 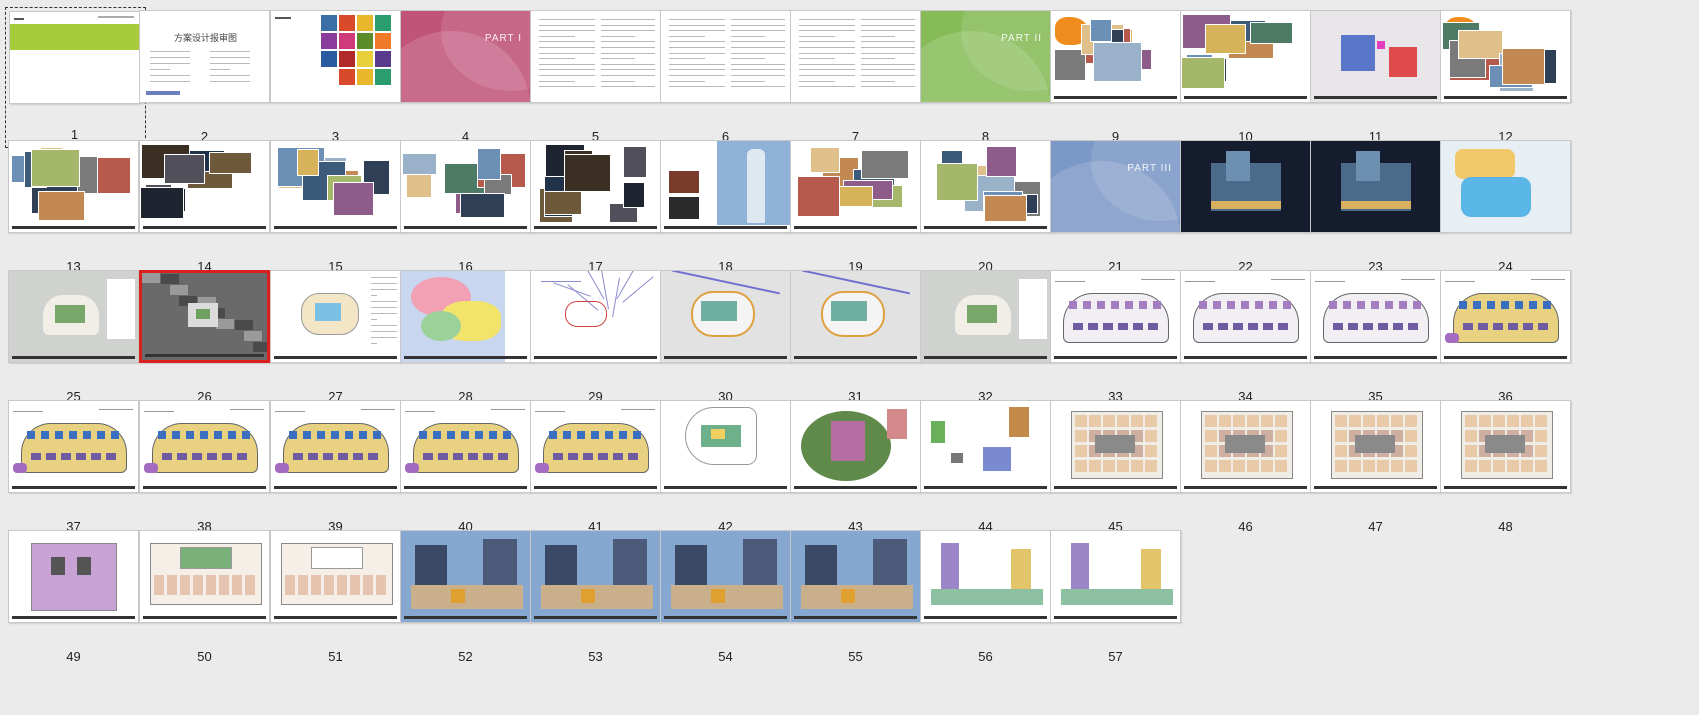 I want to click on slide-cell-1: 1, so click(x=75, y=77).